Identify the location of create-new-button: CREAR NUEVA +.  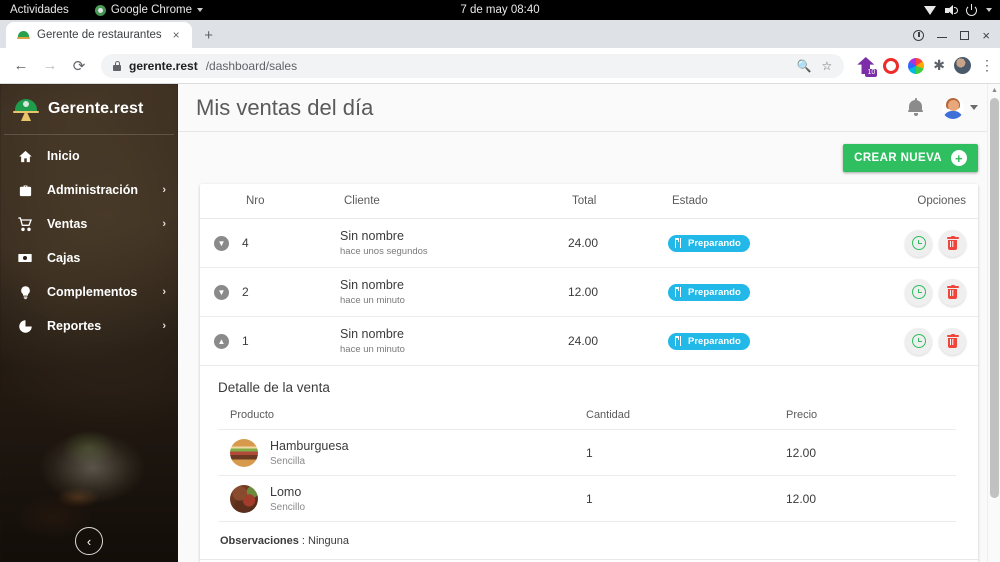
(910, 158).